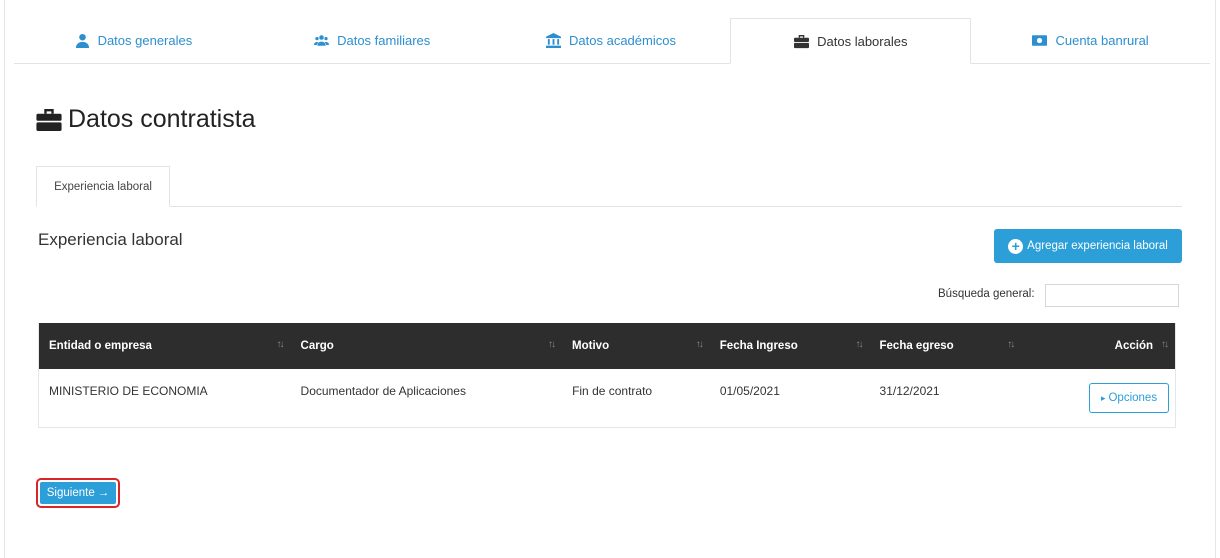 The image size is (1220, 558). Describe the element at coordinates (82, 40) in the screenshot. I see `user-icon` at that location.